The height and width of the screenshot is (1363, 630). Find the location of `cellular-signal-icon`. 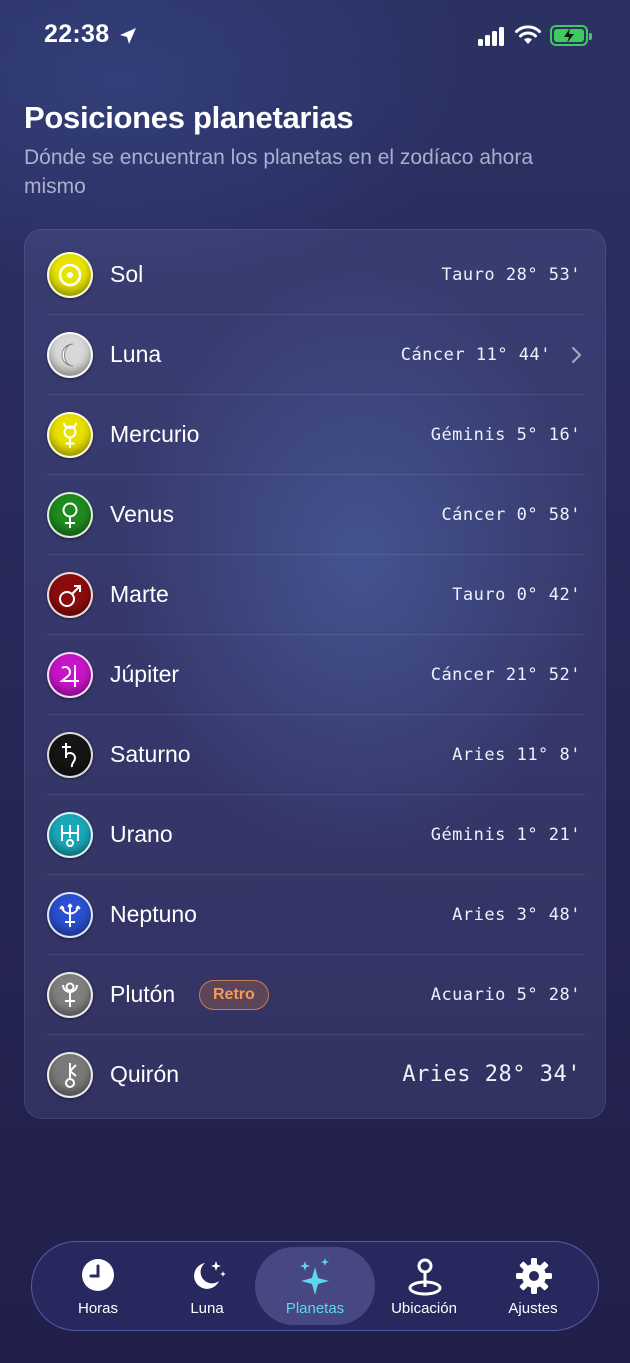

cellular-signal-icon is located at coordinates (493, 36).